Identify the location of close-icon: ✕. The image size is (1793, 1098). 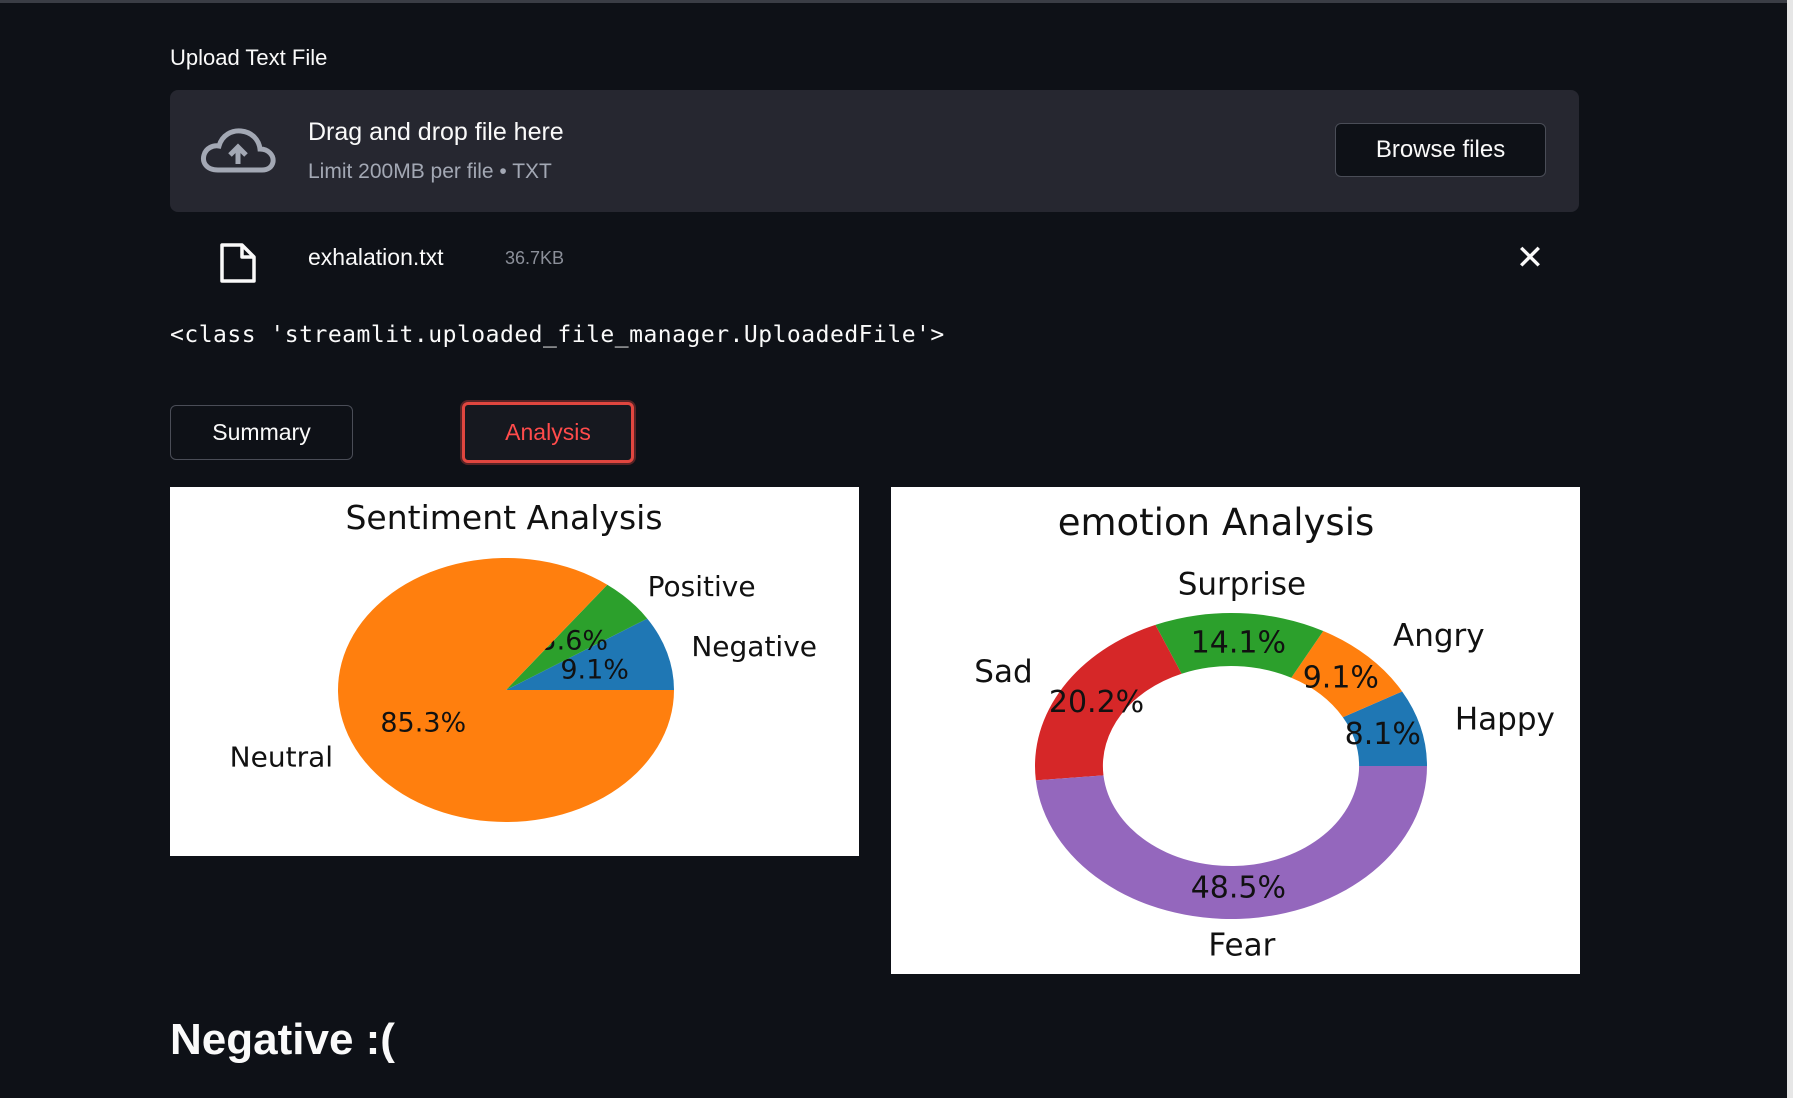
(1530, 258).